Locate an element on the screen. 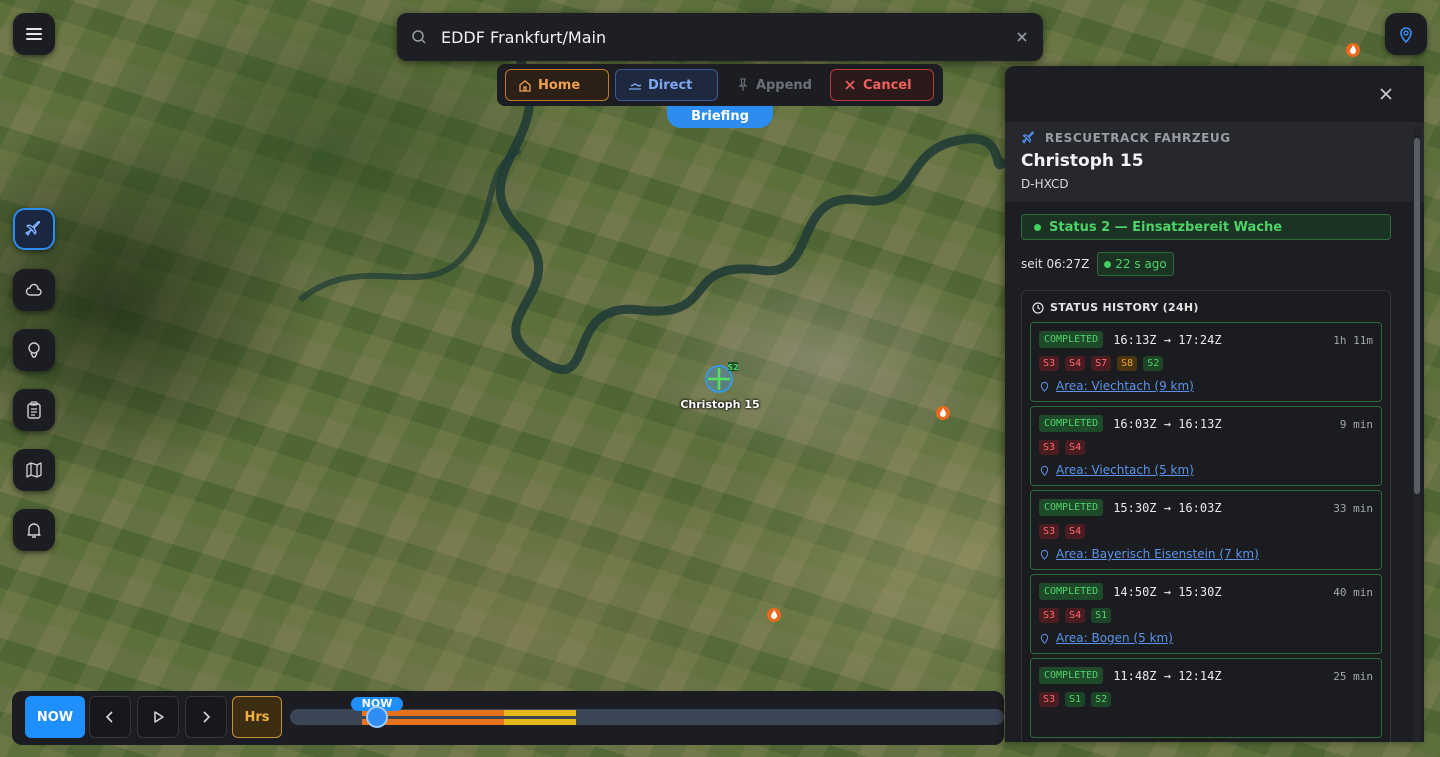 The width and height of the screenshot is (1440, 757). step-forward-button is located at coordinates (206, 717).